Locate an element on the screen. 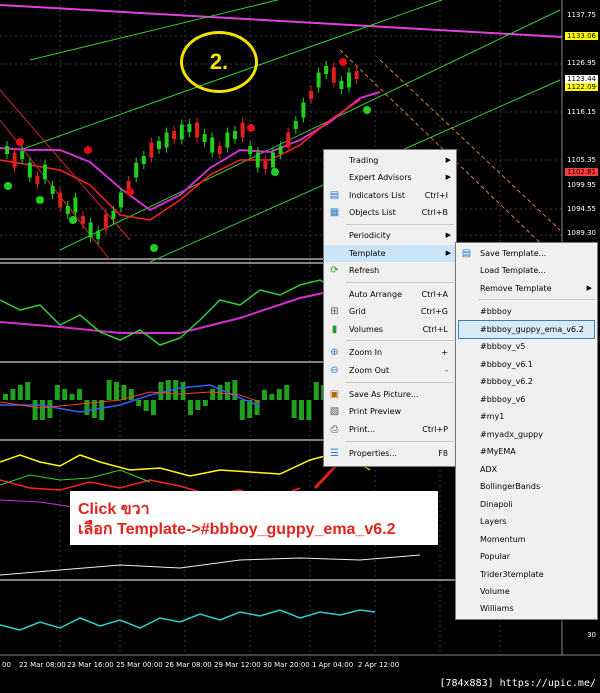 This screenshot has width=600, height=693. menu-item-trading: Trading ▶ is located at coordinates (390, 160).